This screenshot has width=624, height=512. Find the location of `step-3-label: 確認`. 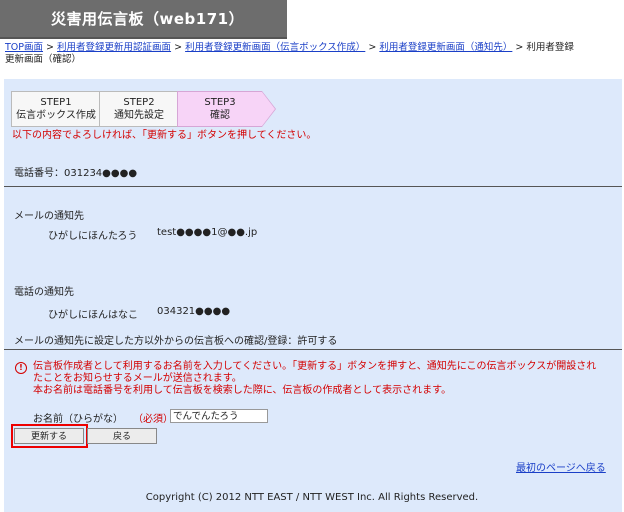

step-3-label: 確認 is located at coordinates (220, 115).